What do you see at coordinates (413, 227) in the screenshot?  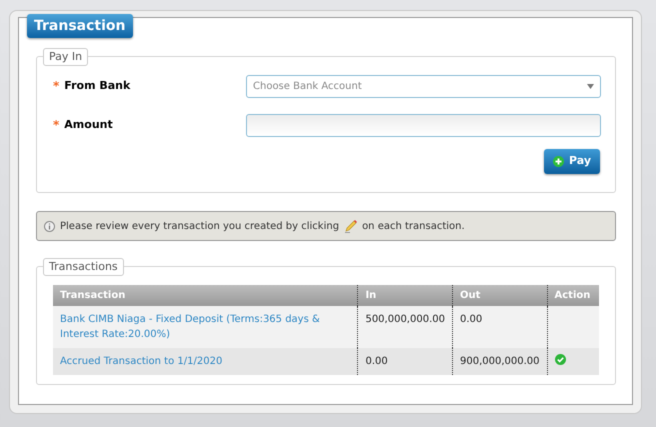 I see `notice-text: on each transaction.` at bounding box center [413, 227].